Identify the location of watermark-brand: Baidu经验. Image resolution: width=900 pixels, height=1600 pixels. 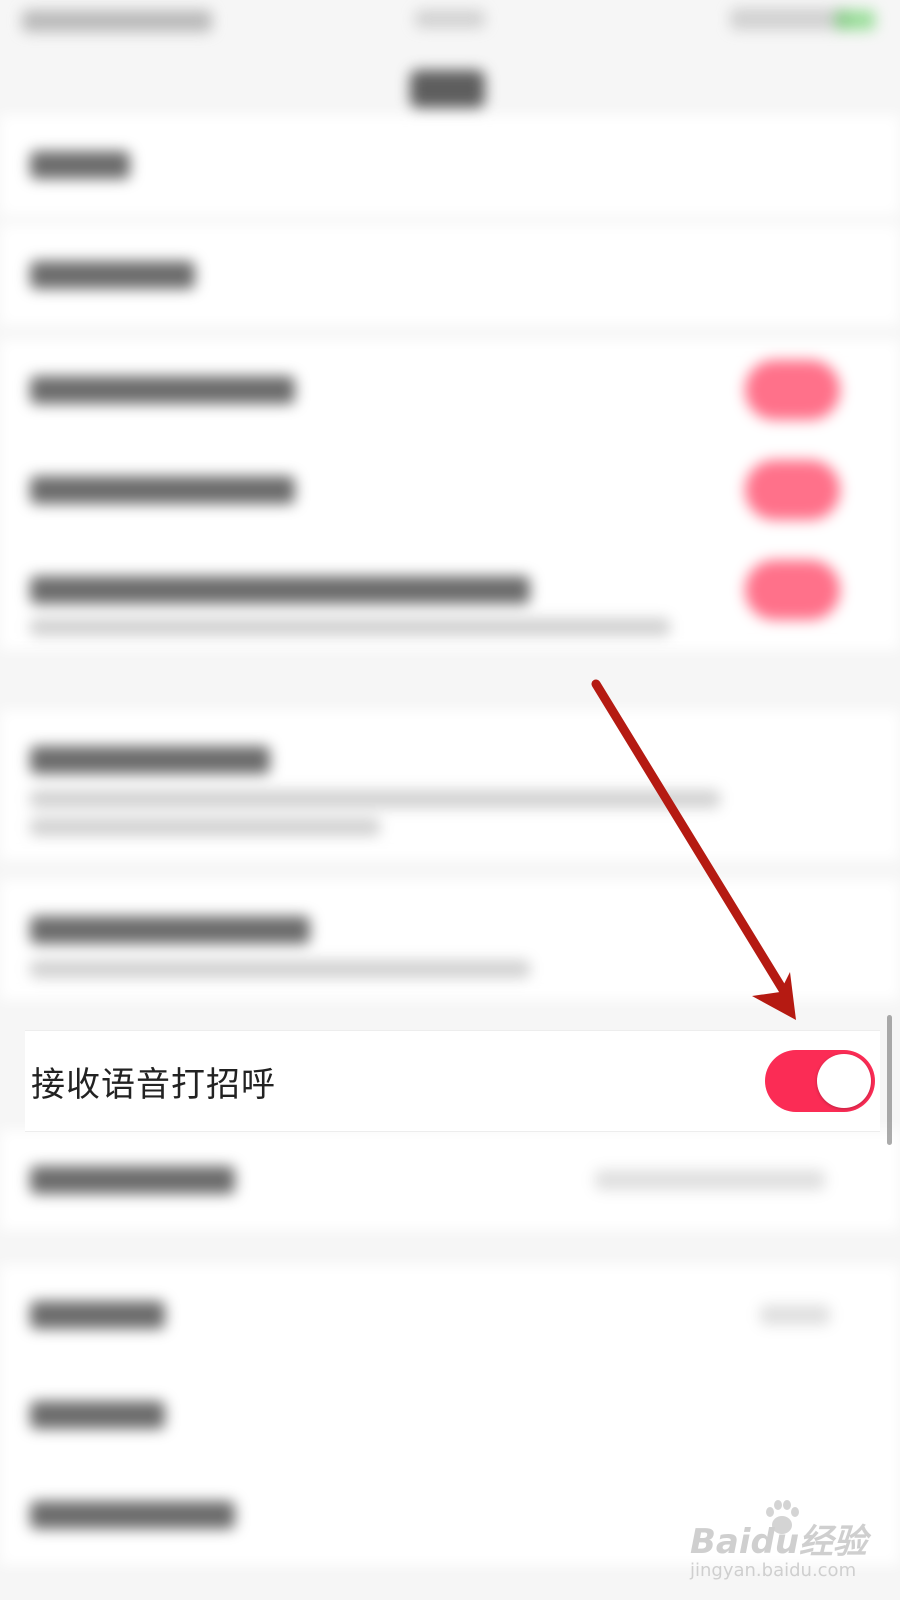
(779, 1542).